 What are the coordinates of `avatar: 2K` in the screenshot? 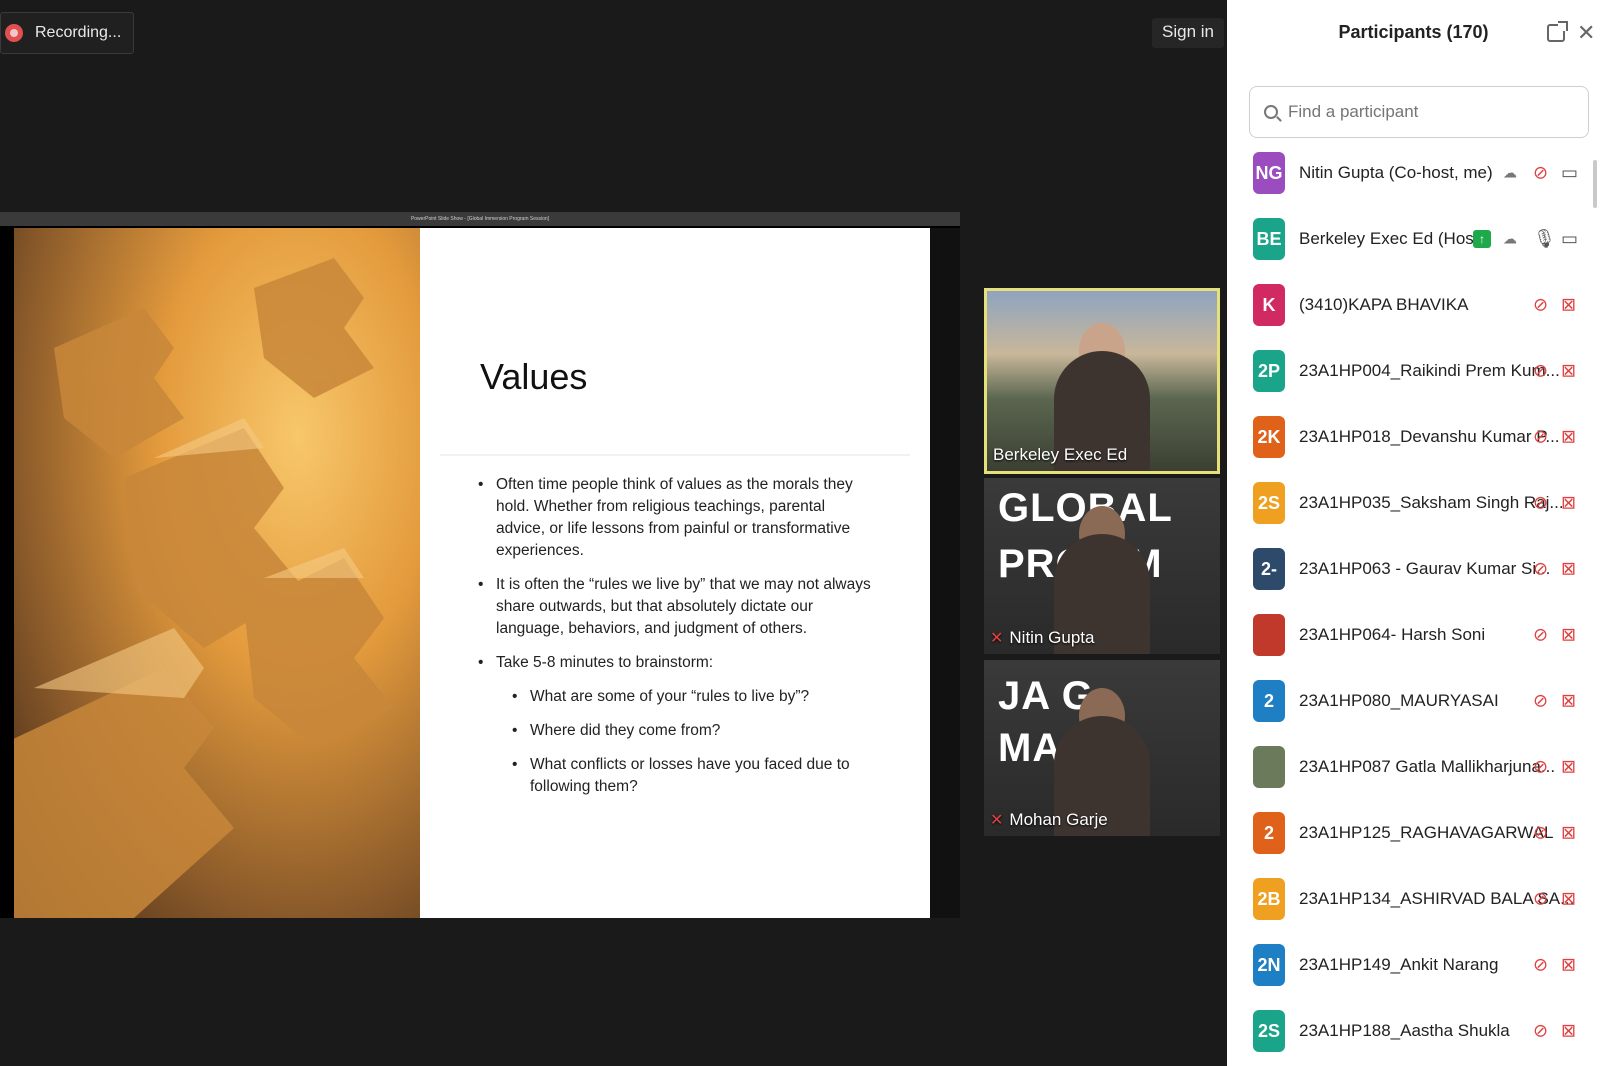 It's located at (1269, 437).